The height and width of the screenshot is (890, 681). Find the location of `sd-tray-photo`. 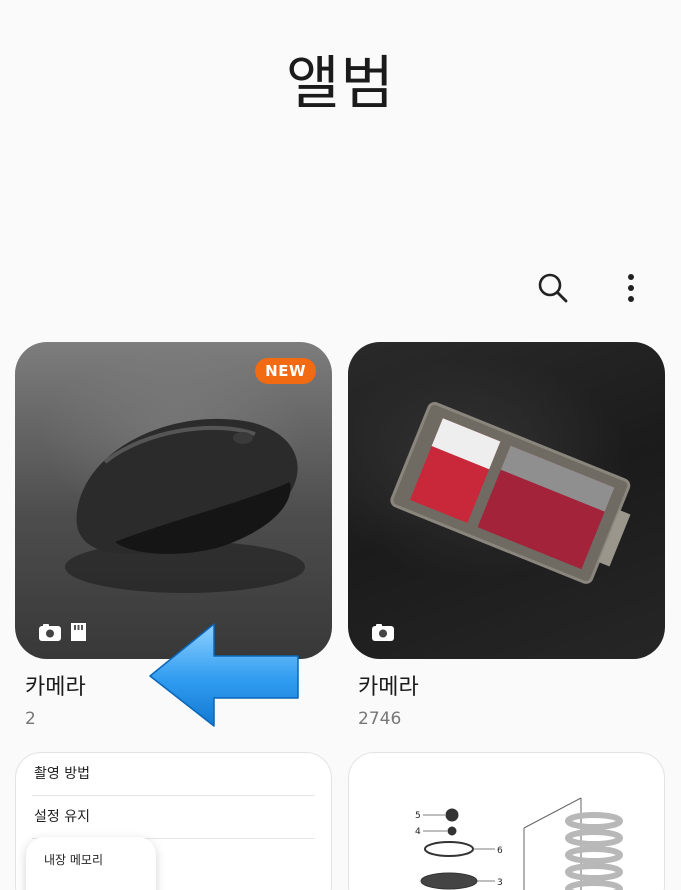

sd-tray-photo is located at coordinates (510, 492).